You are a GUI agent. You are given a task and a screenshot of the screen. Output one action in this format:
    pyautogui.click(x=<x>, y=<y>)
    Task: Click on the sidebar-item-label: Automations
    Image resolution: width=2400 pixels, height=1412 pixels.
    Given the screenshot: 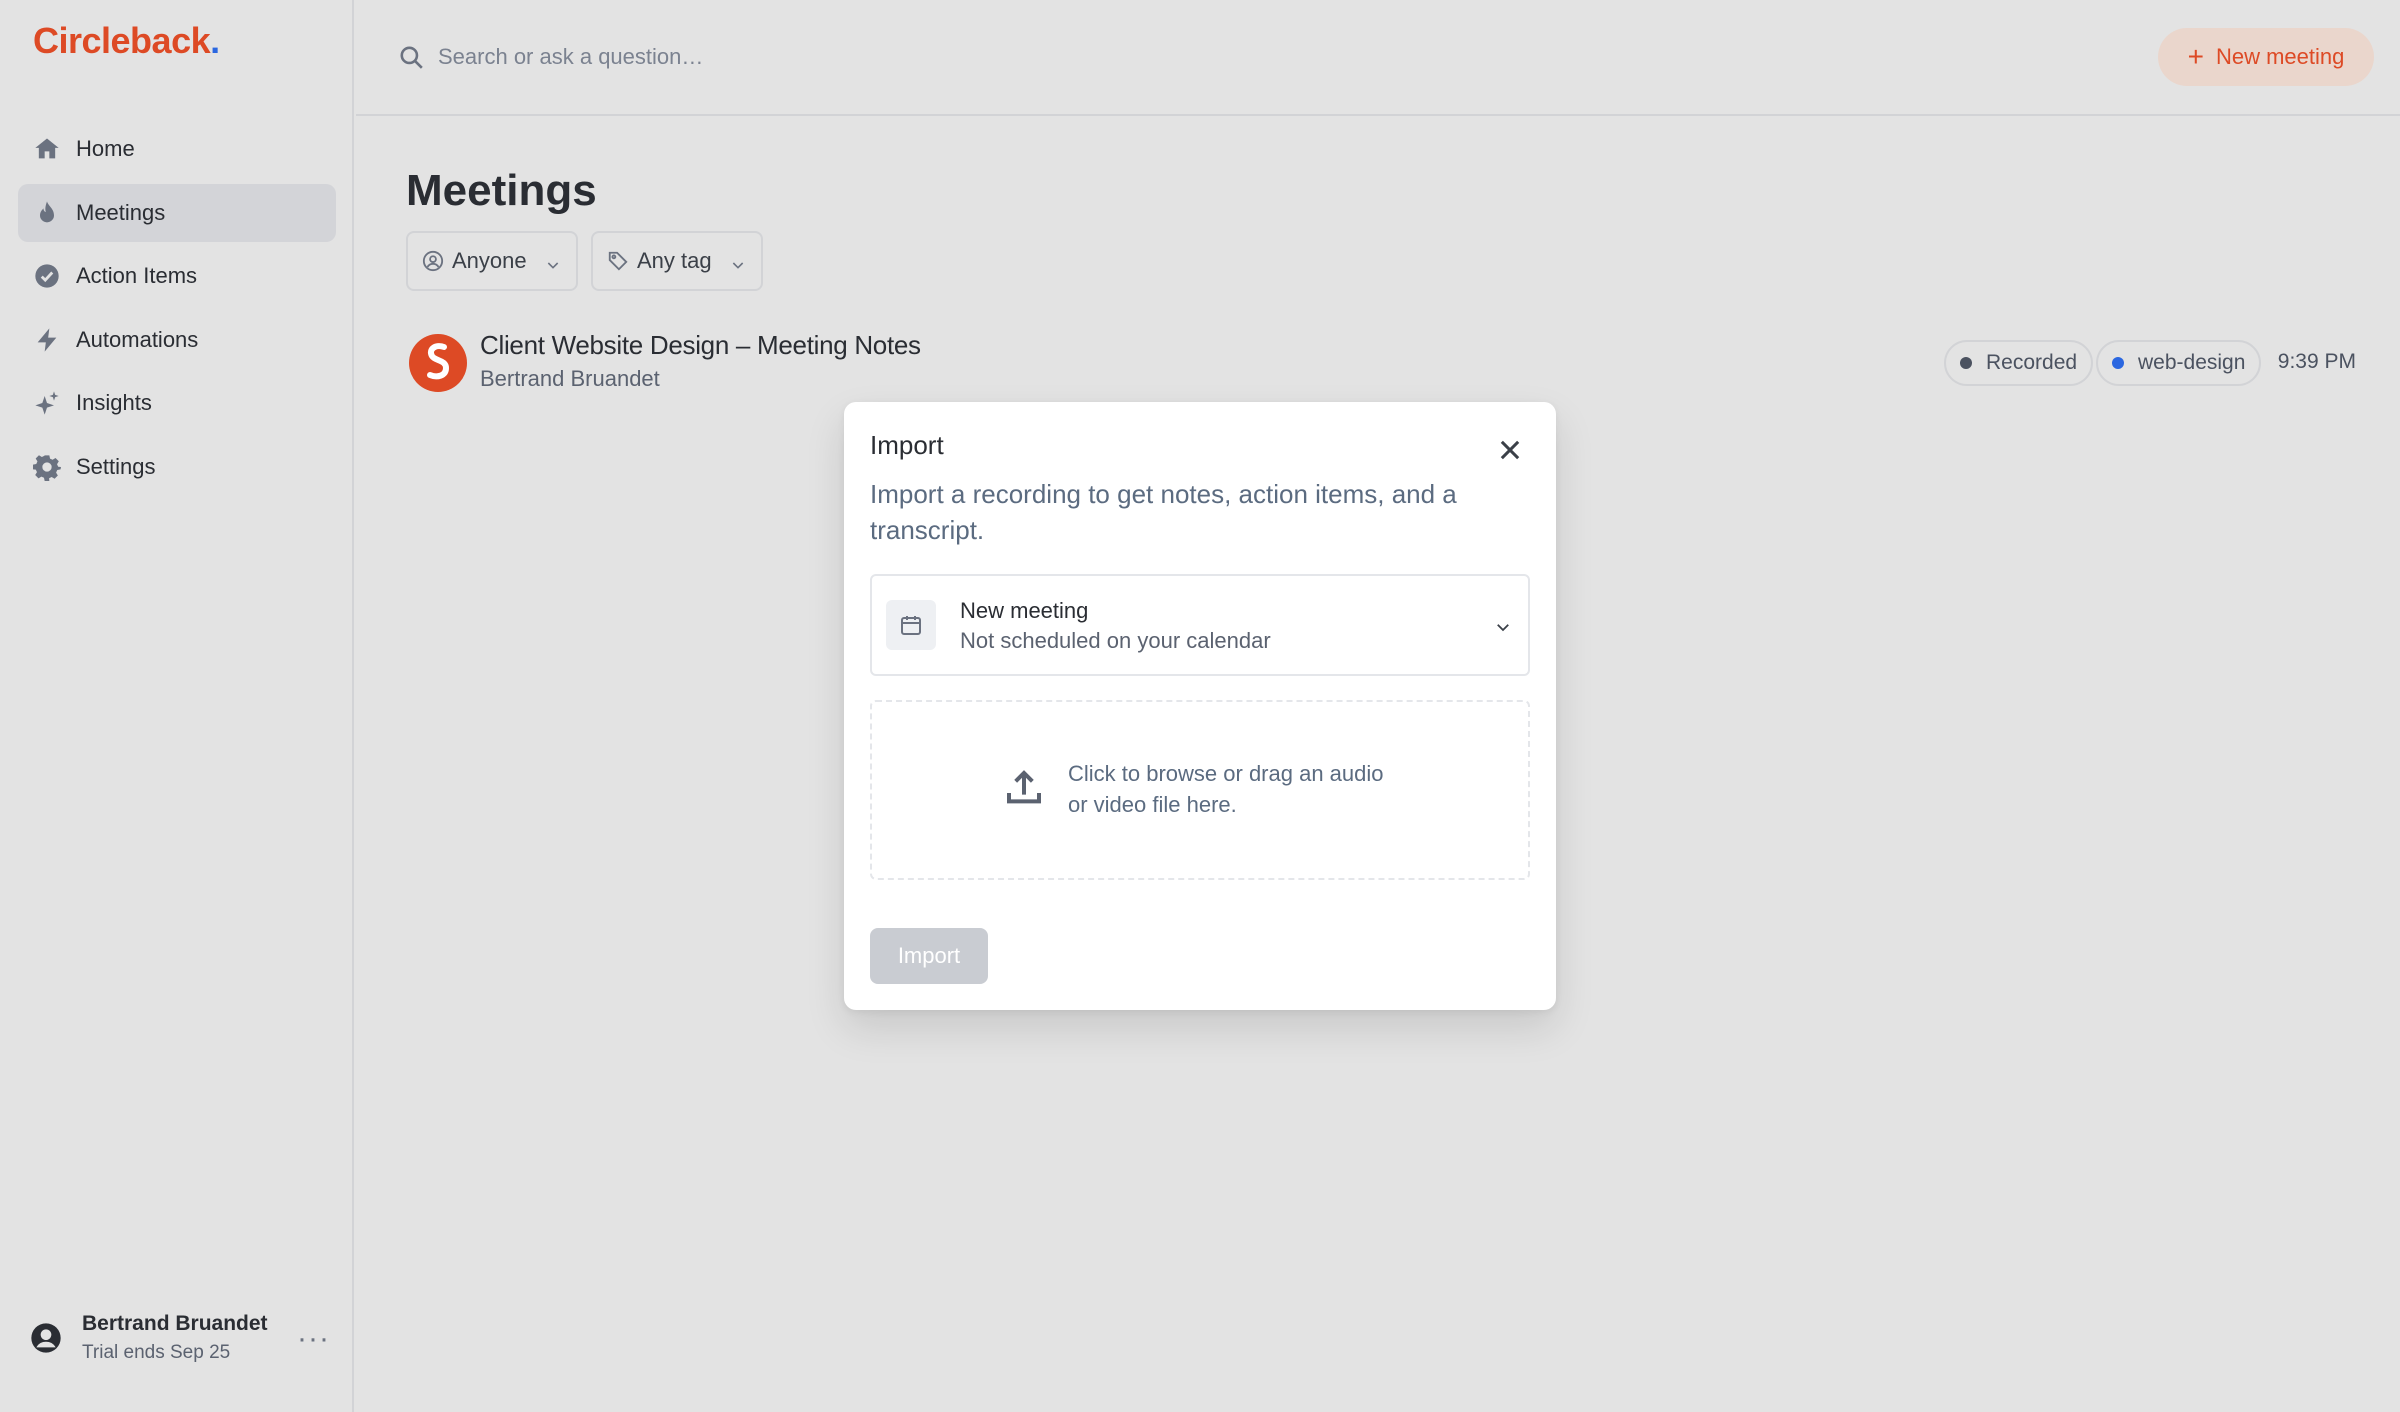 What is the action you would take?
    pyautogui.click(x=137, y=339)
    